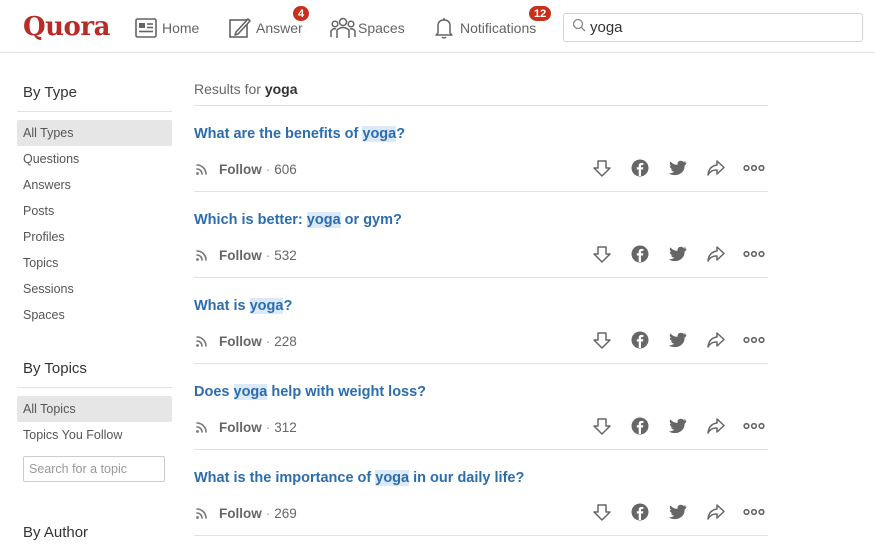  I want to click on by-author-heading: By Author, so click(56, 532).